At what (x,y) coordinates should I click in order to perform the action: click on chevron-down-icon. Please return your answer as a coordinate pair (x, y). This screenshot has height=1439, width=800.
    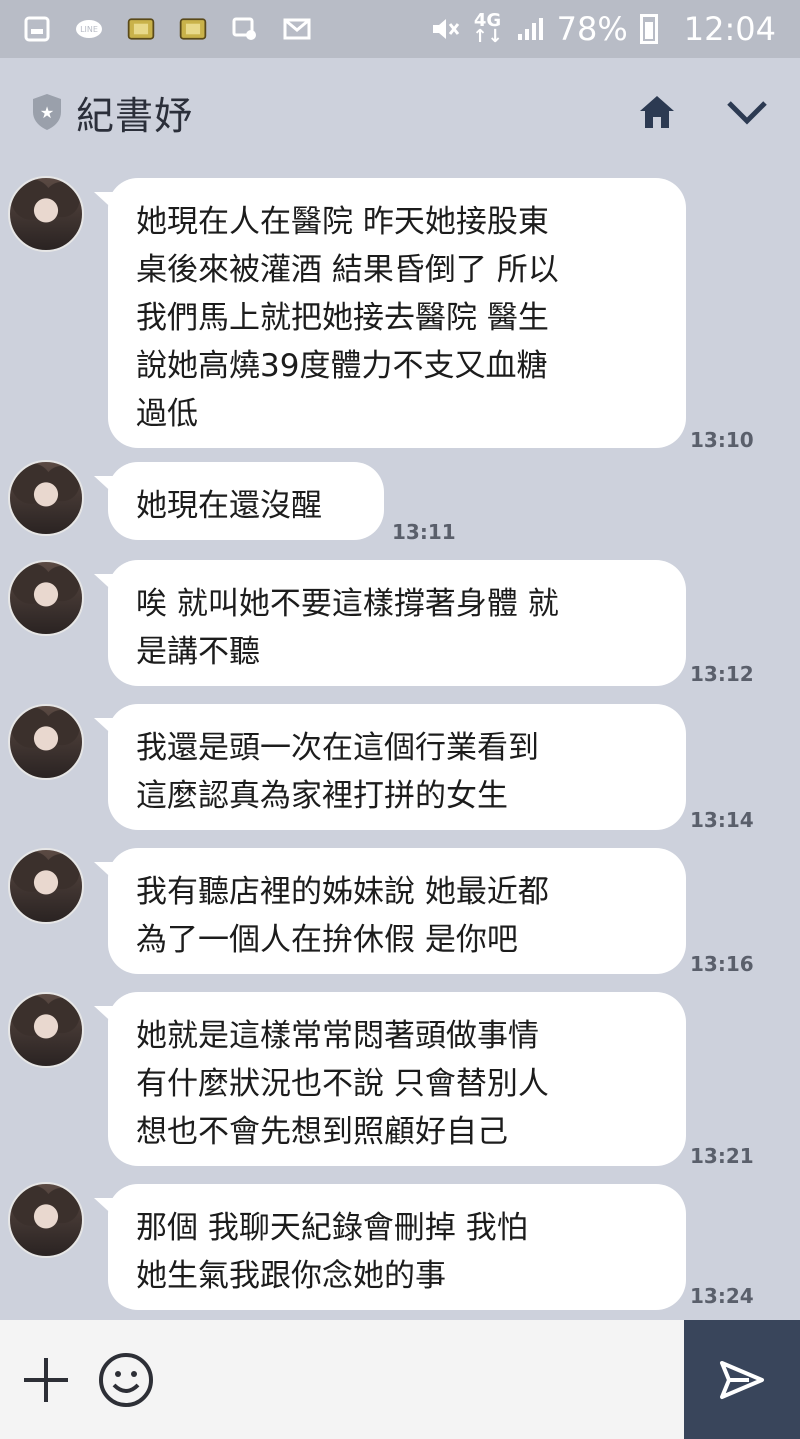
    Looking at the image, I should click on (747, 113).